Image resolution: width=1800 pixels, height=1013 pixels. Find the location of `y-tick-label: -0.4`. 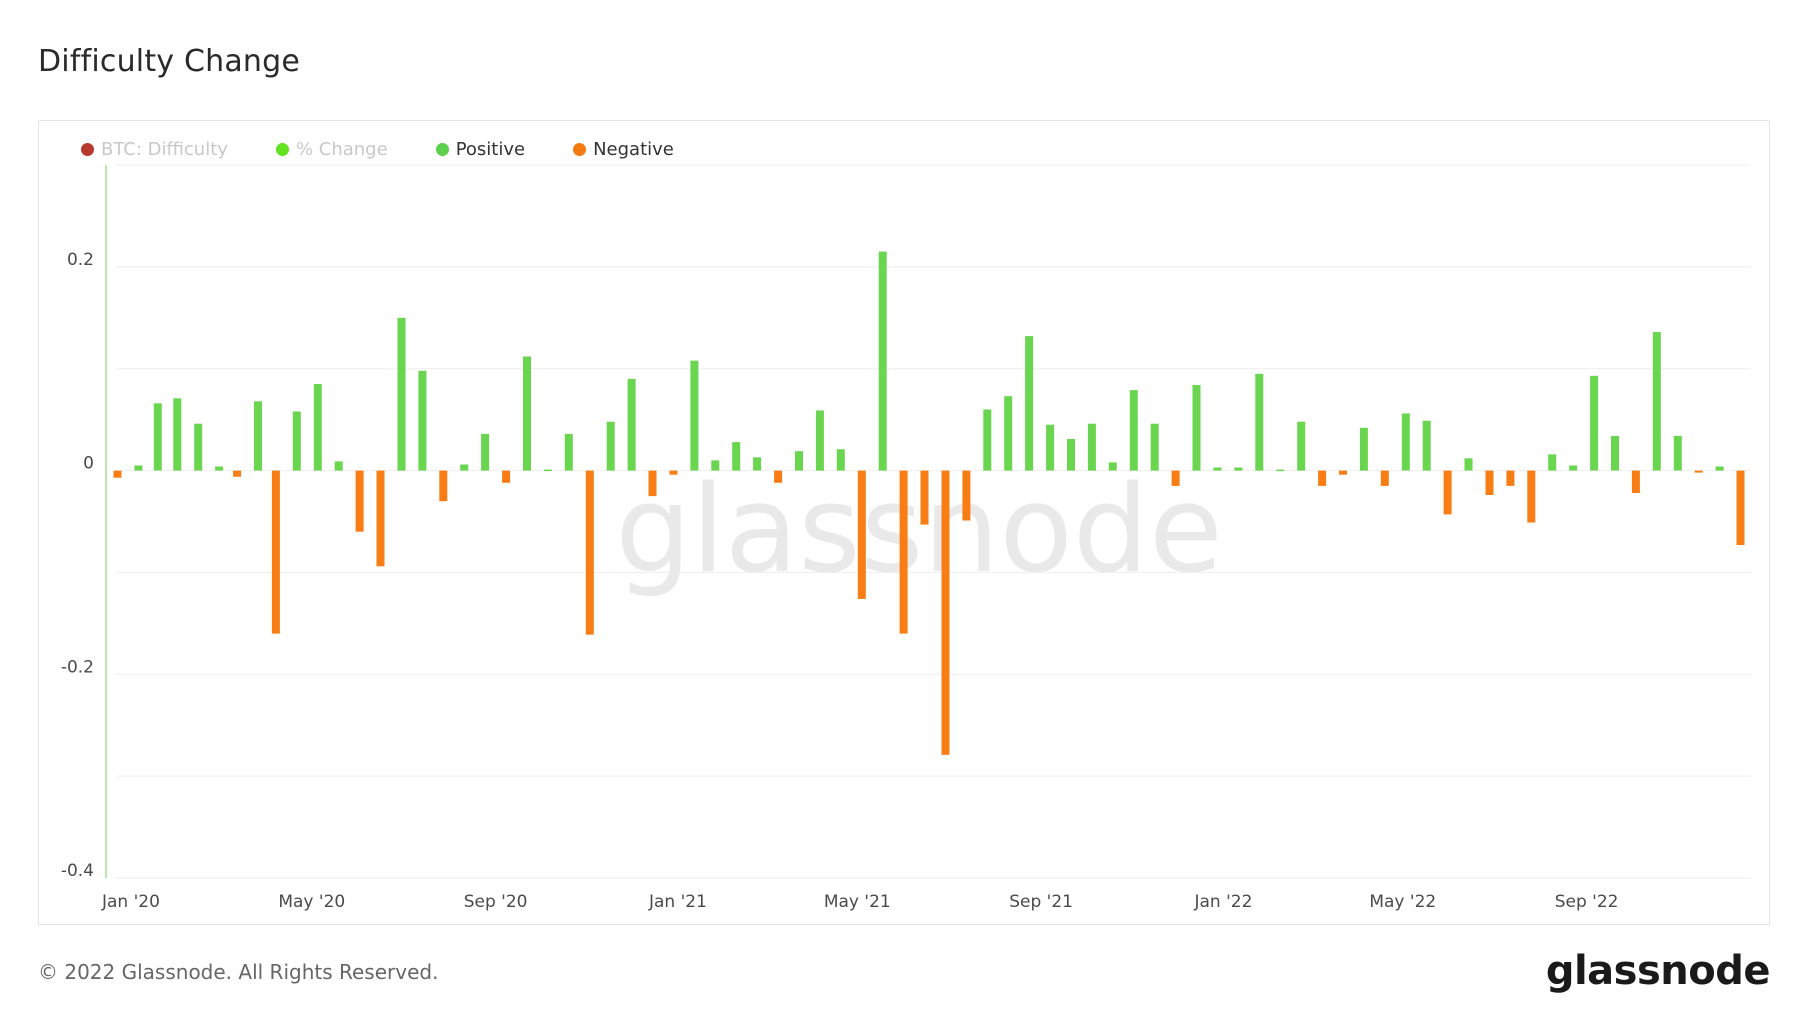

y-tick-label: -0.4 is located at coordinates (77, 871).